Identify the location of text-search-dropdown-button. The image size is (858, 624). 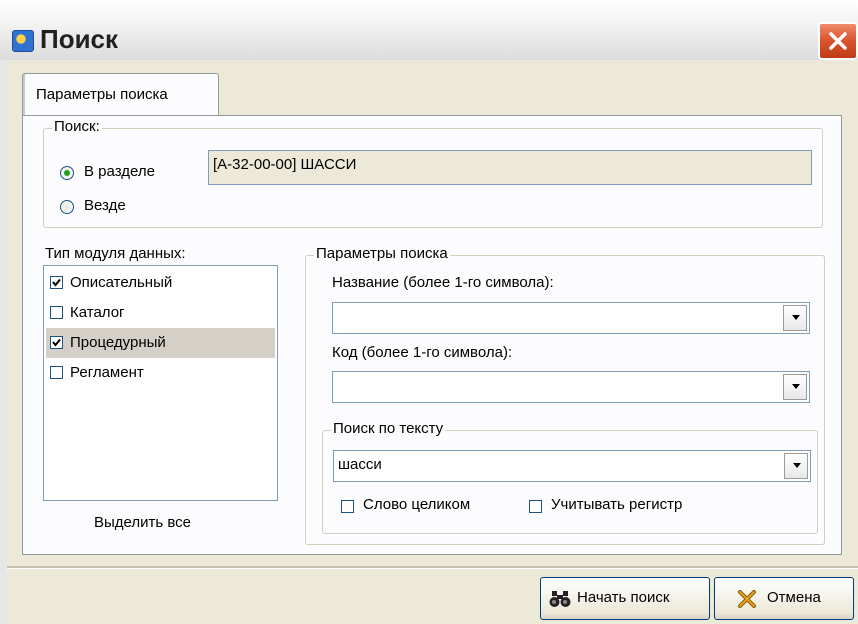
(796, 466).